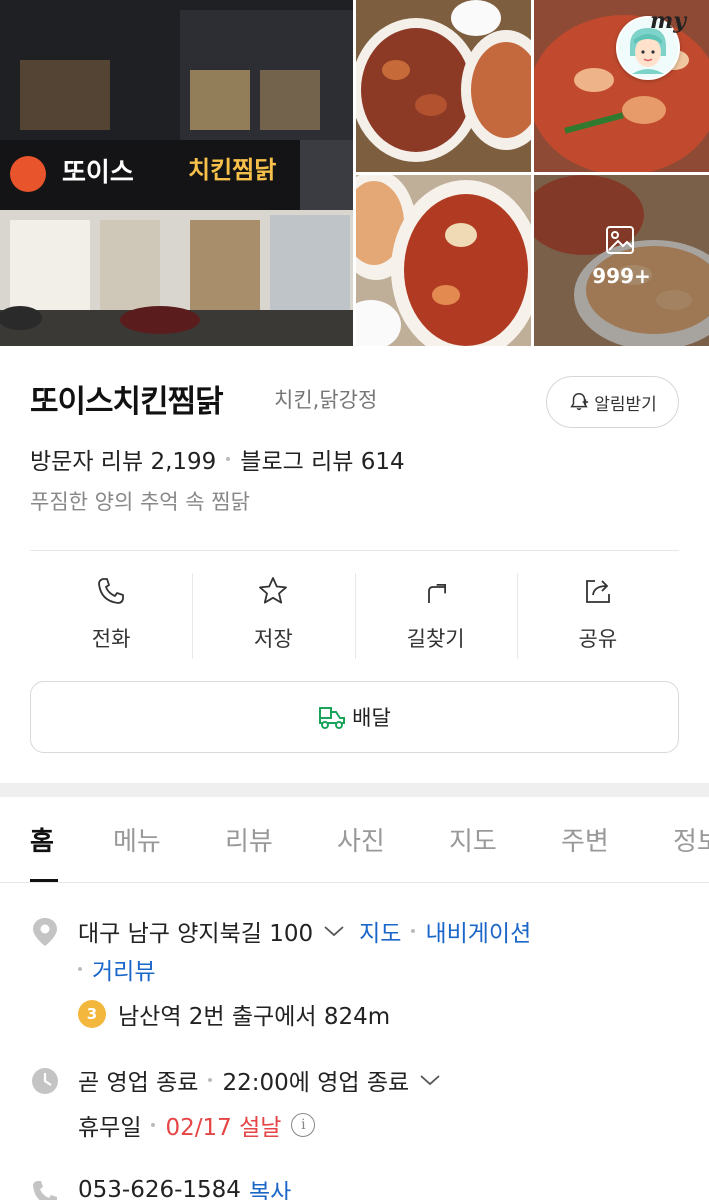 The image size is (709, 1200). Describe the element at coordinates (473, 839) in the screenshot. I see `tab-map: 지도` at that location.